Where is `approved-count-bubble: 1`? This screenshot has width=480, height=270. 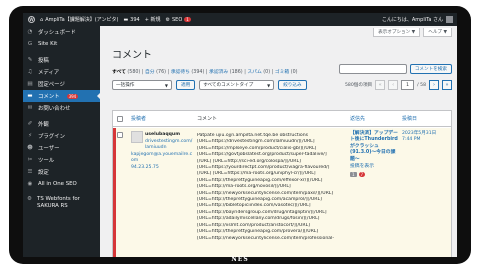 approved-count-bubble: 1 is located at coordinates (353, 175).